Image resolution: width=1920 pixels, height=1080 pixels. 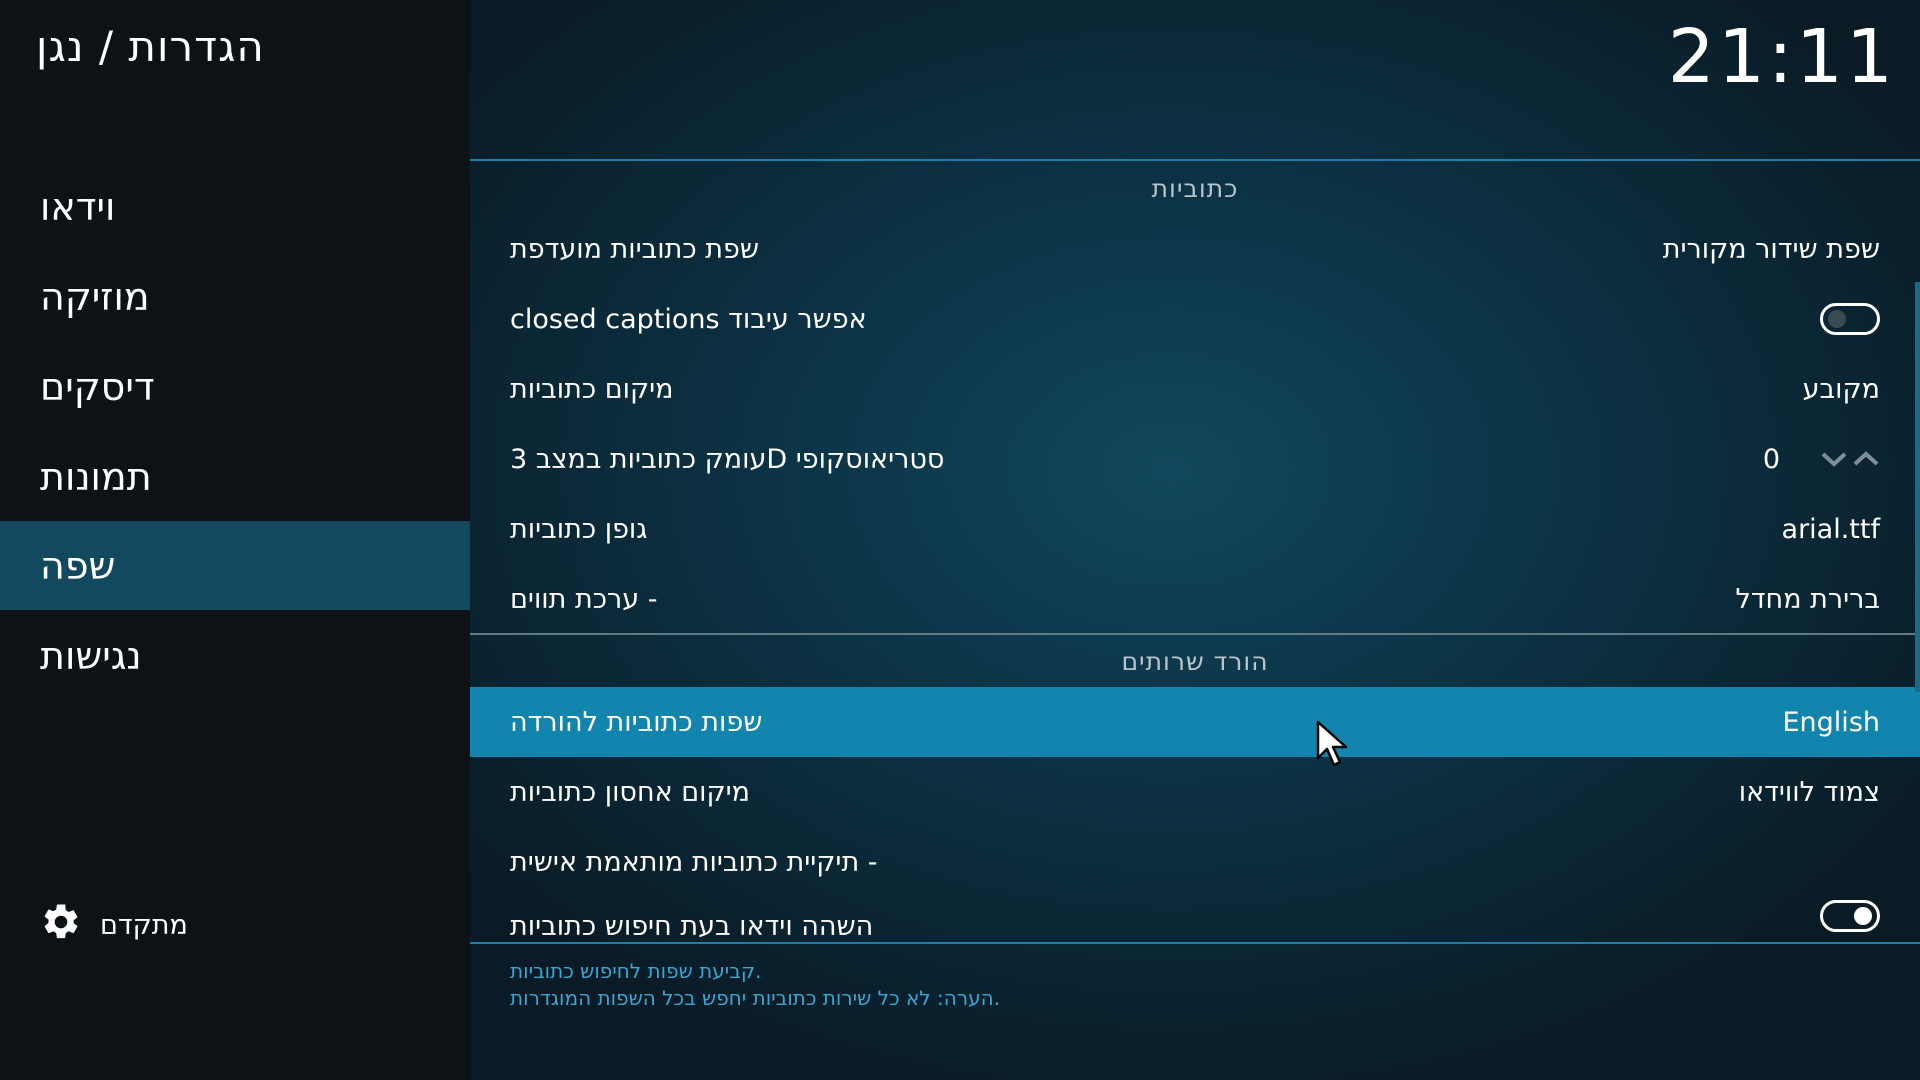 What do you see at coordinates (692, 926) in the screenshot?
I see `setting-label: השהה וידאו בעת חיפוש כתוביות` at bounding box center [692, 926].